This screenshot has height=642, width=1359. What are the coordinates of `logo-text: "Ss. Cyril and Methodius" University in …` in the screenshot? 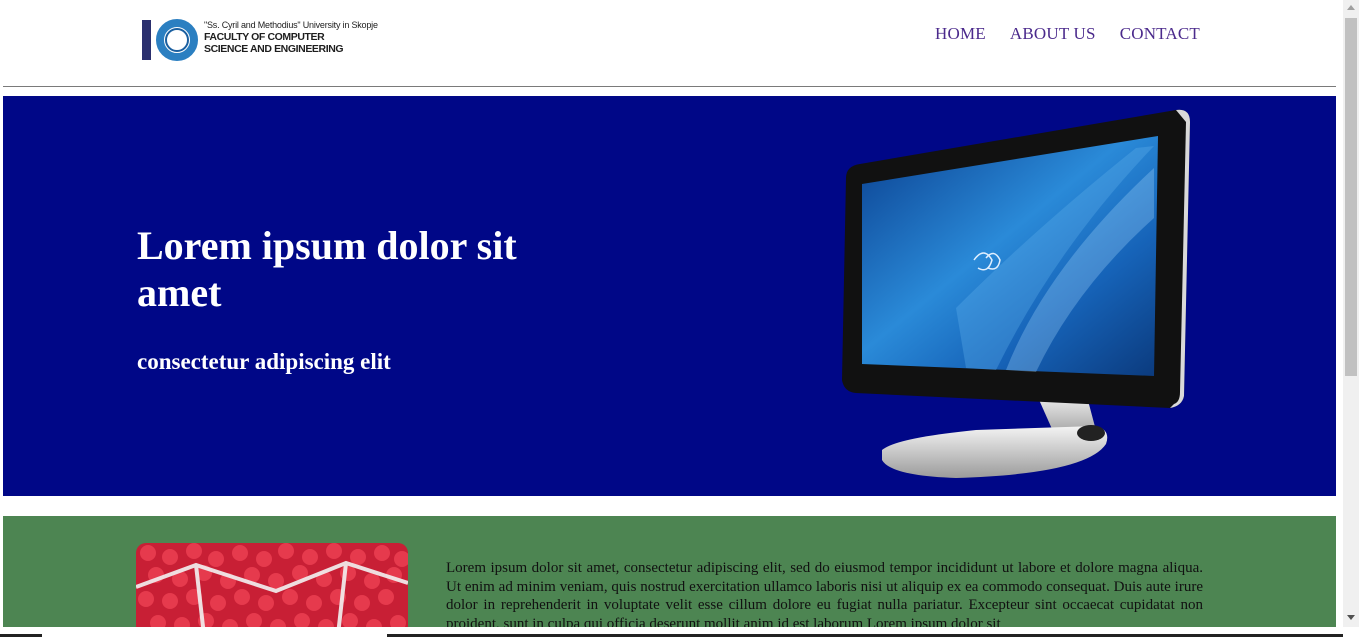 It's located at (291, 37).